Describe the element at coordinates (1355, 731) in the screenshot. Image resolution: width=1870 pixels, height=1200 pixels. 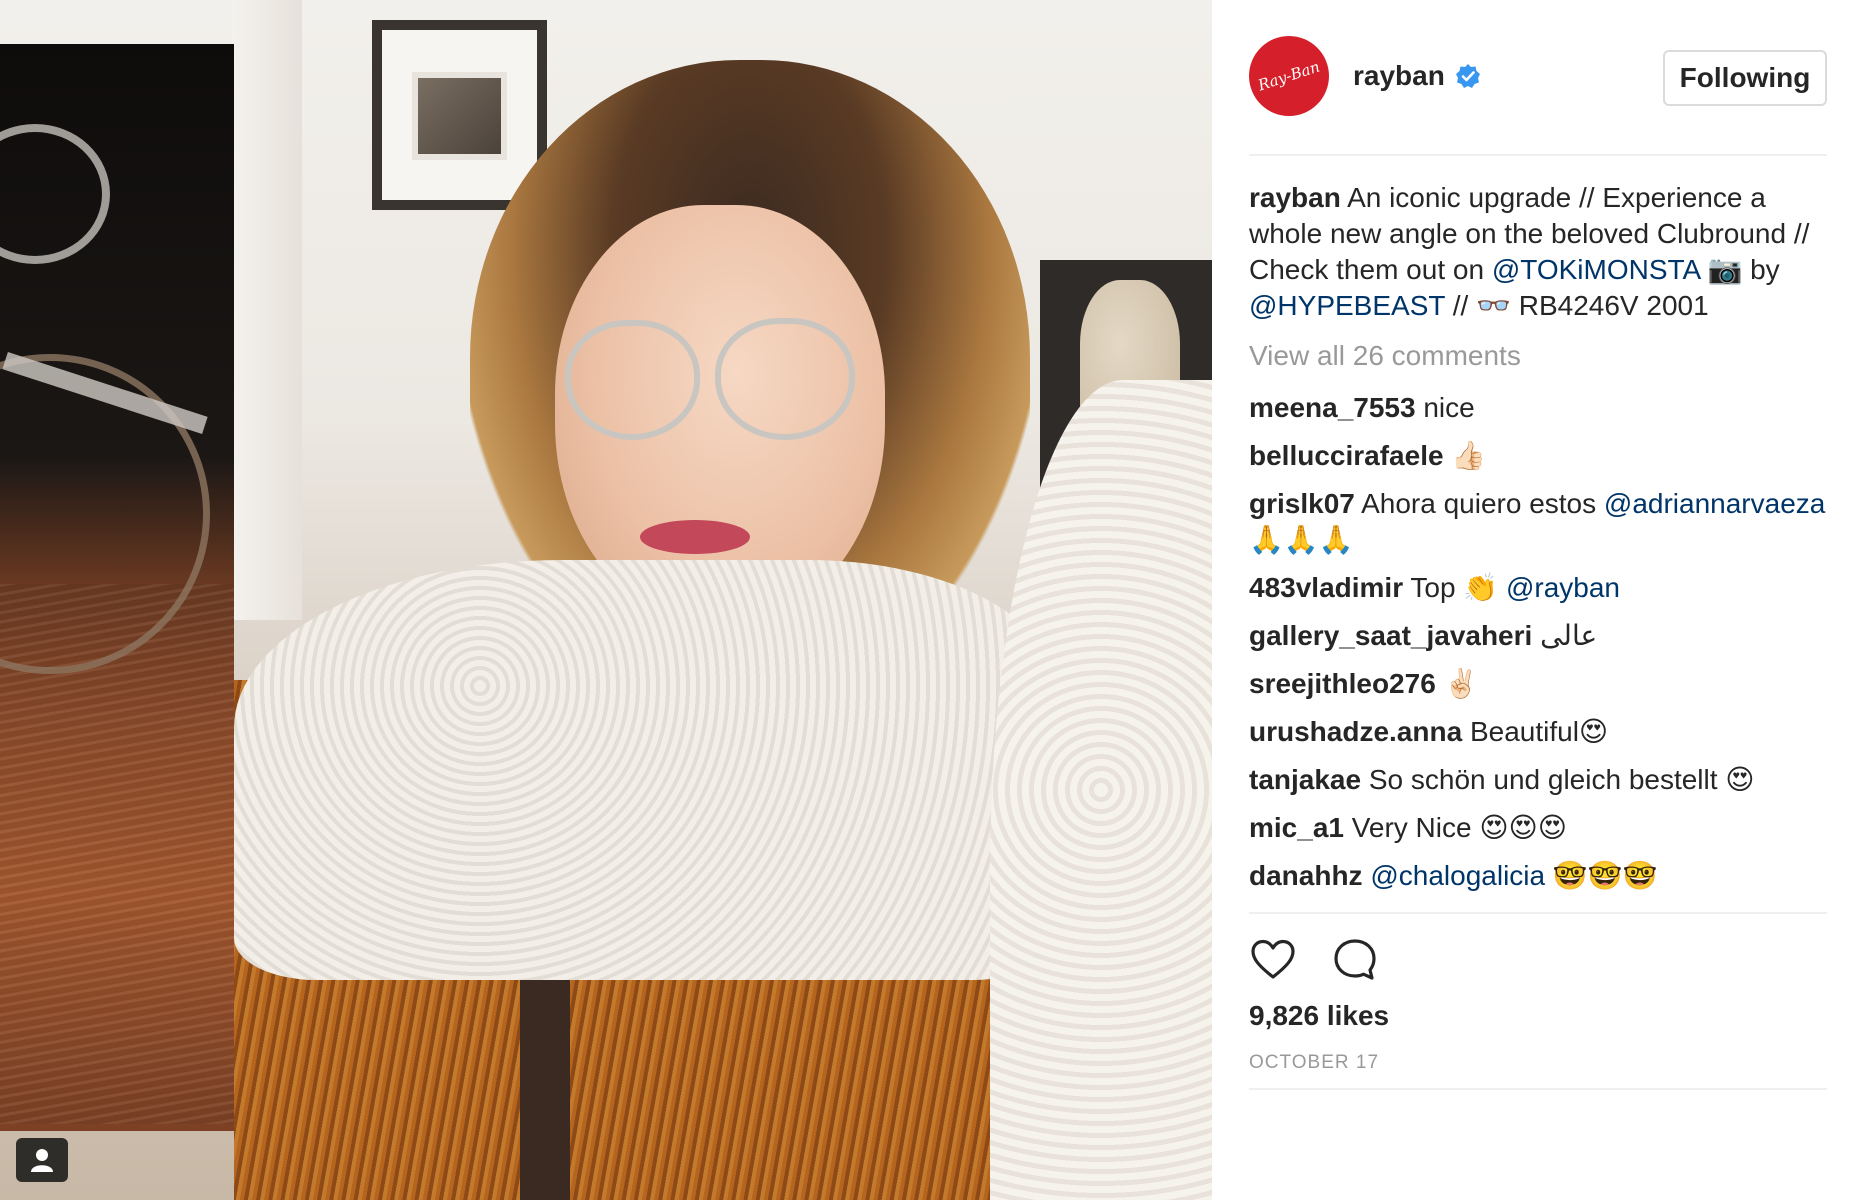
I see `comment-username: urushadze.anna` at that location.